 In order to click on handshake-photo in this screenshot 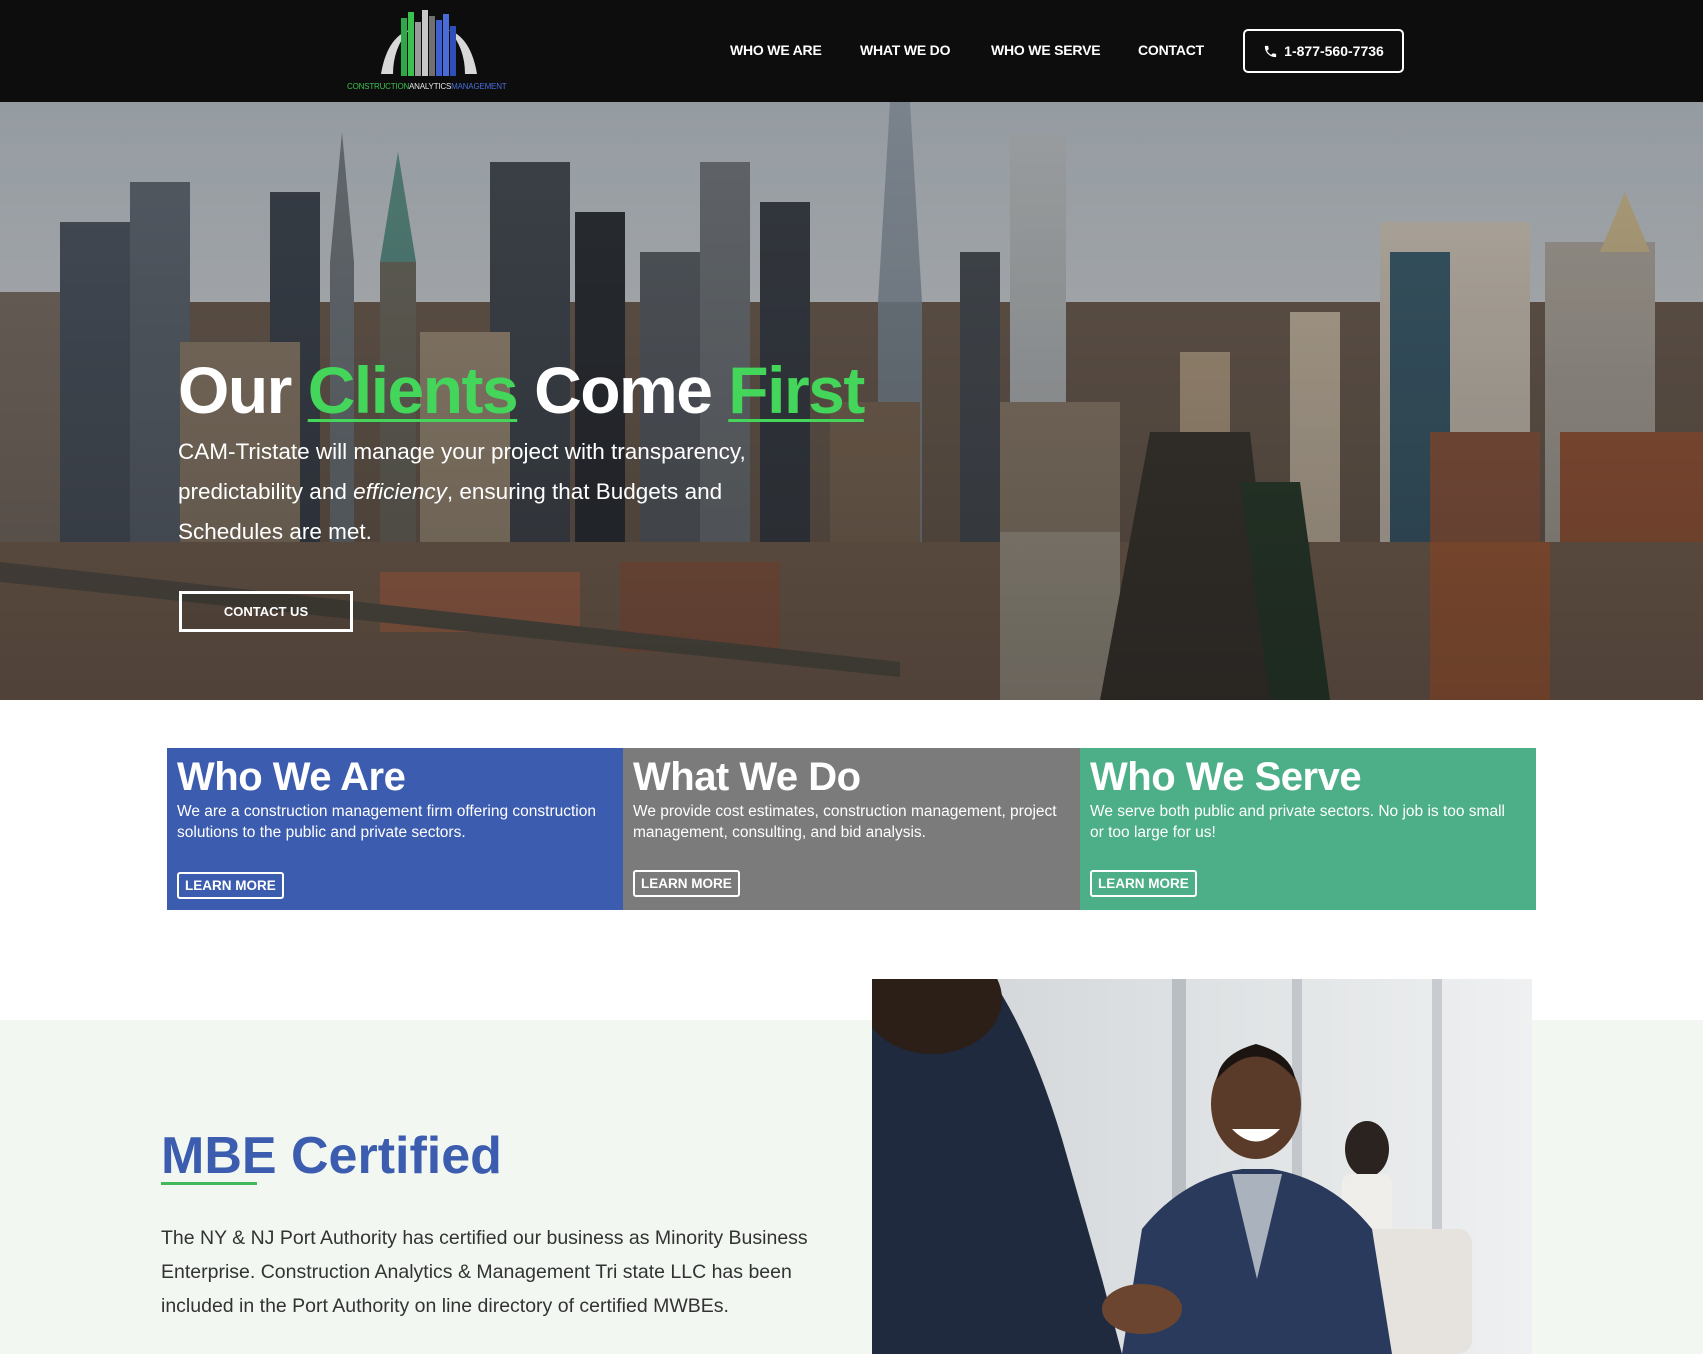, I will do `click(1202, 1166)`.